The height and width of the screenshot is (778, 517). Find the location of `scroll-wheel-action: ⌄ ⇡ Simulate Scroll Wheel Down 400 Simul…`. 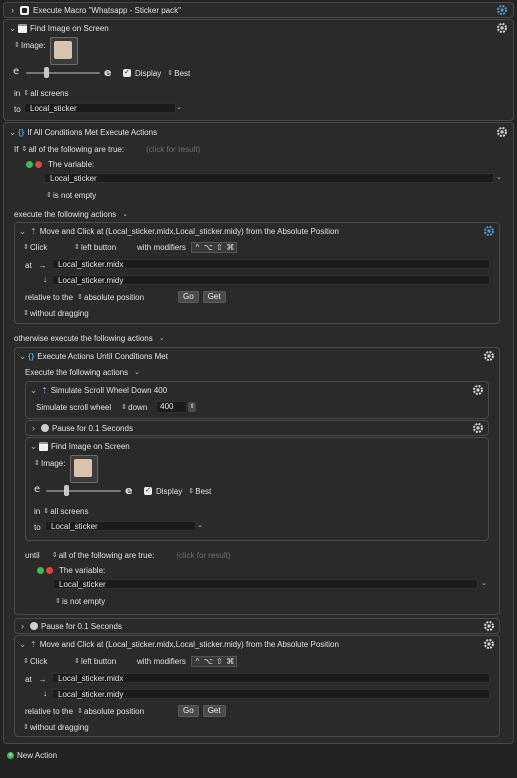

scroll-wheel-action: ⌄ ⇡ Simulate Scroll Wheel Down 400 Simul… is located at coordinates (257, 400).